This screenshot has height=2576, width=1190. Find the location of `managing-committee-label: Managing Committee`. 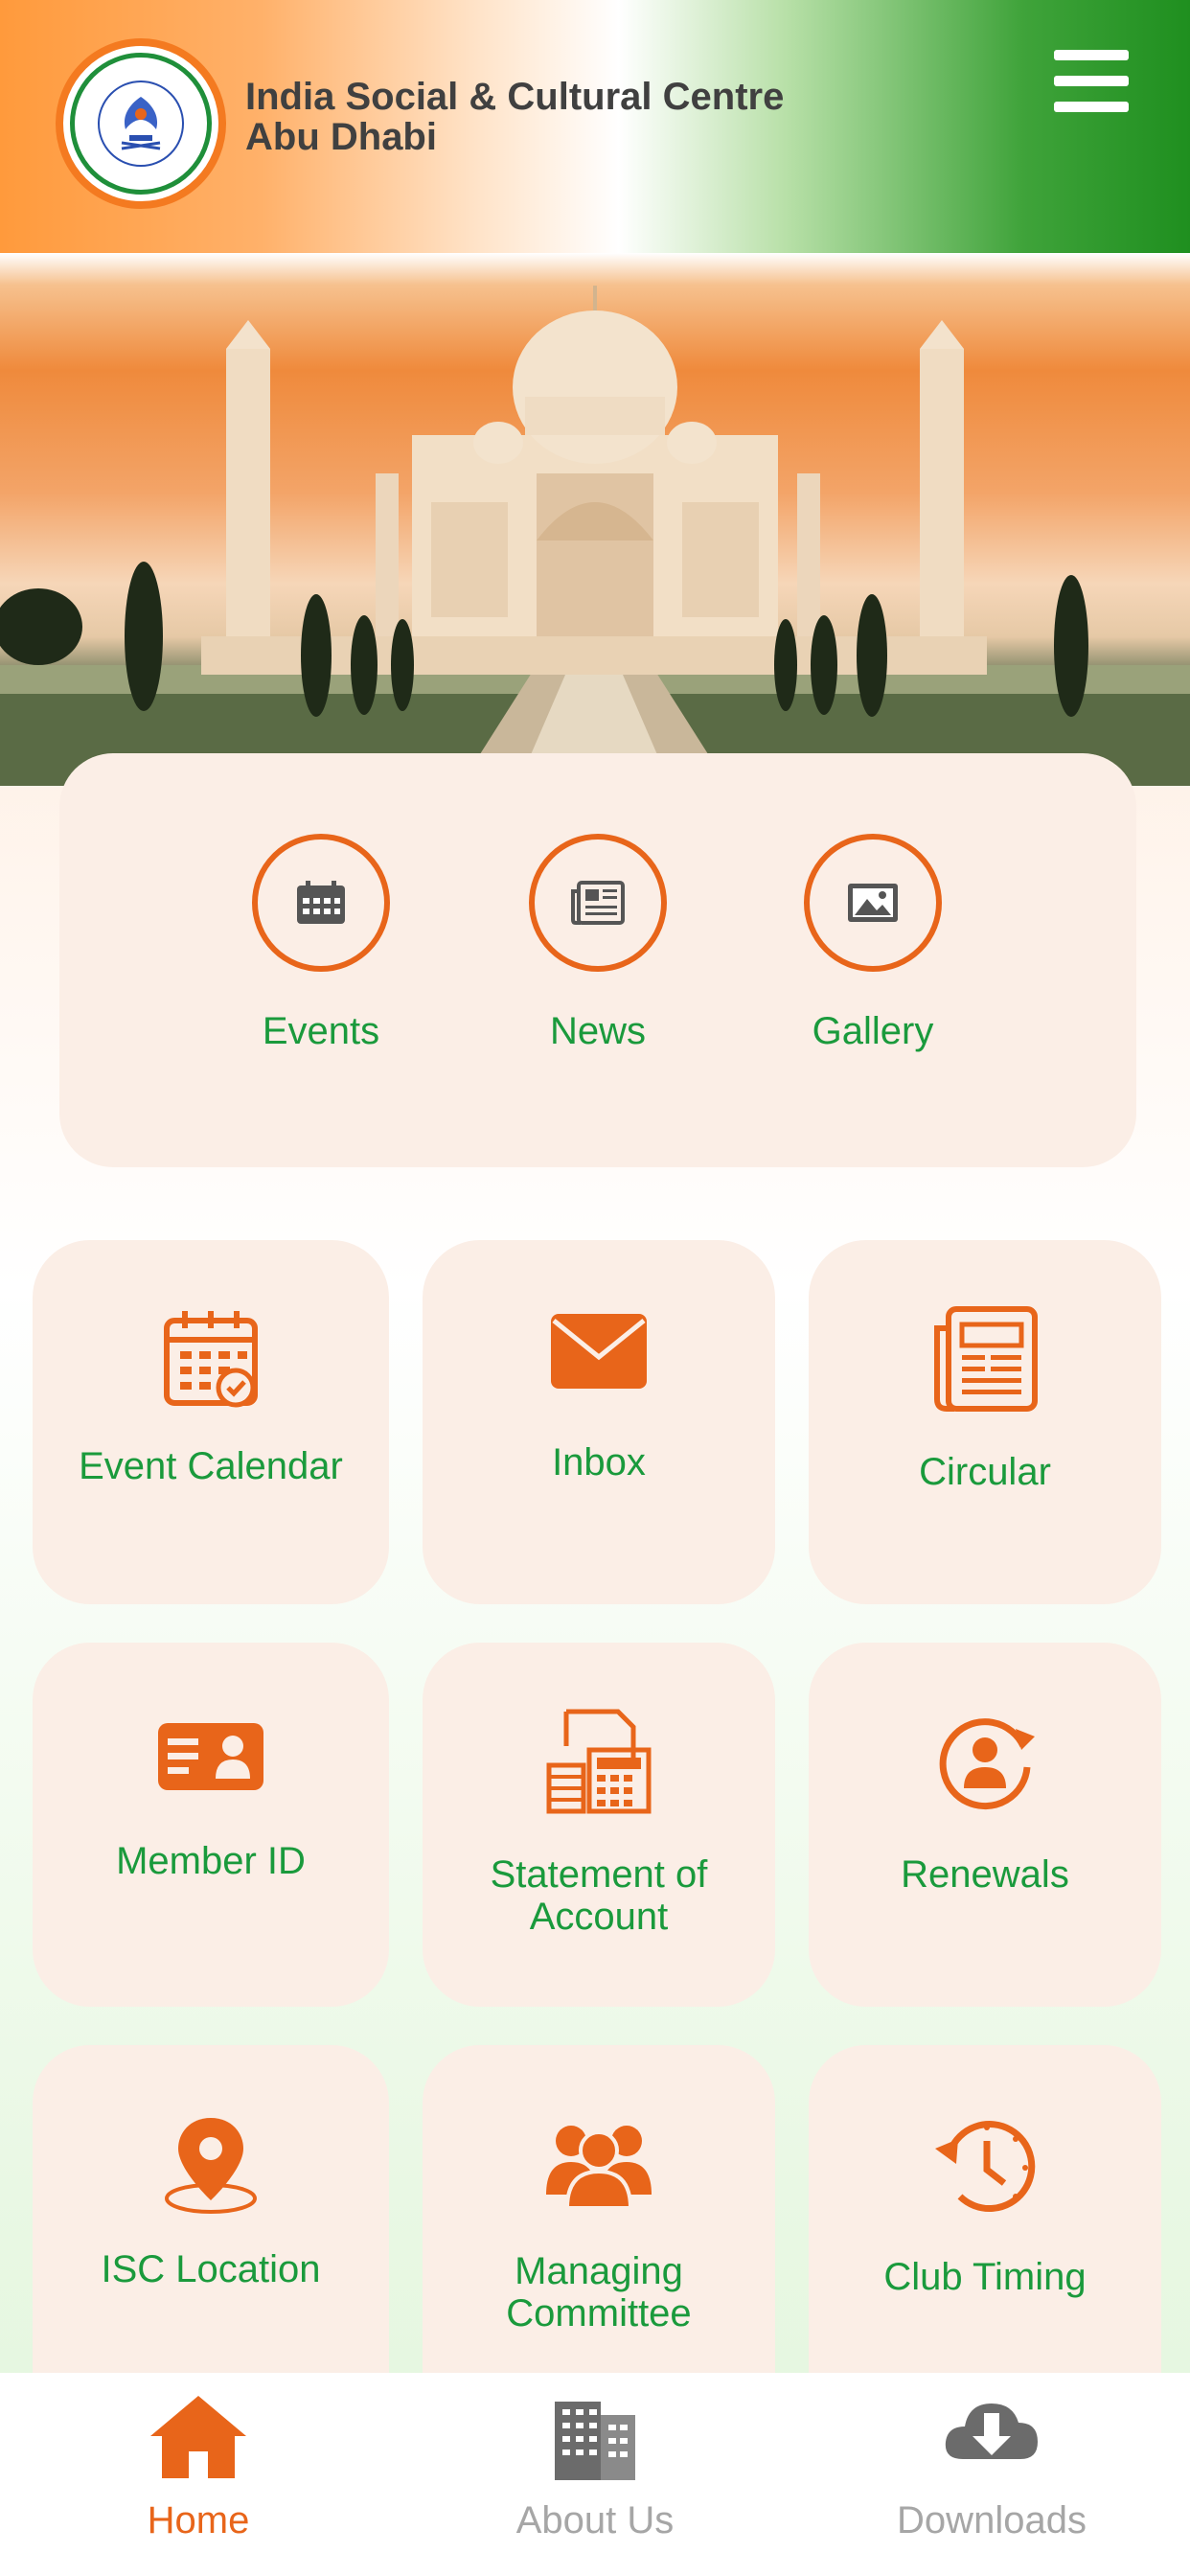

managing-committee-label: Managing Committee is located at coordinates (599, 2292).